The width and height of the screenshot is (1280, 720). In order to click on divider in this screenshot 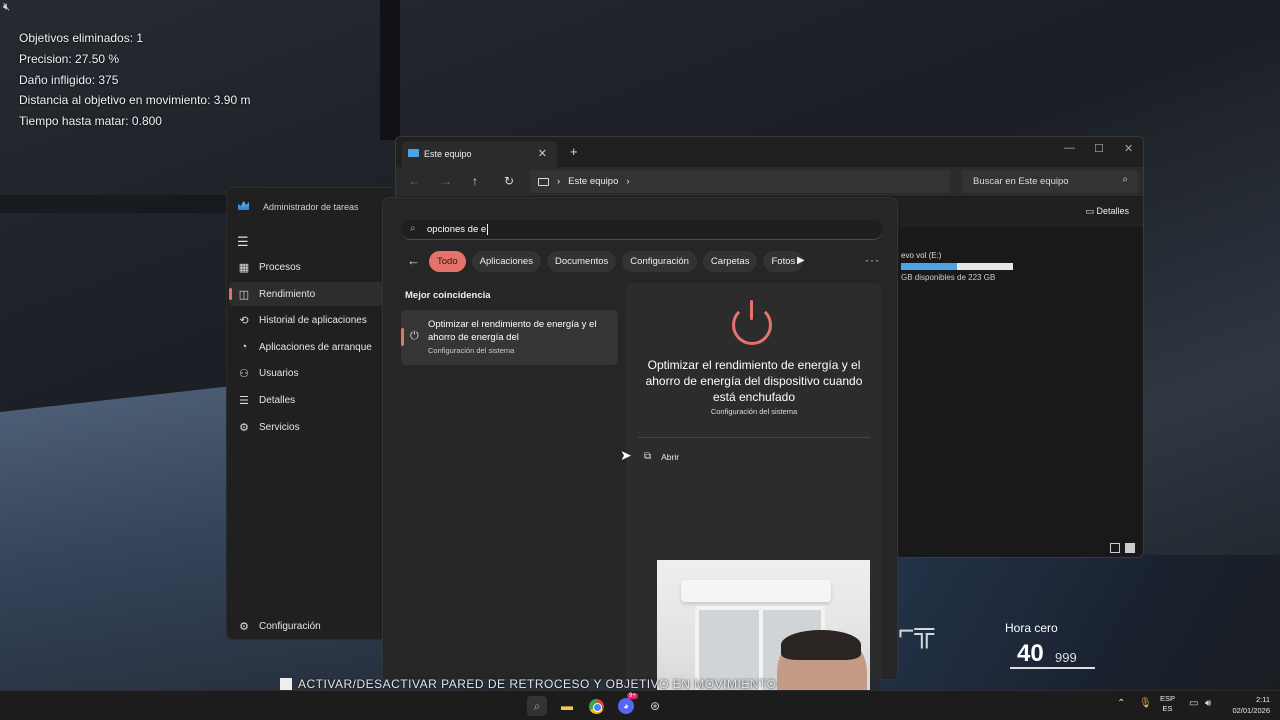, I will do `click(754, 437)`.